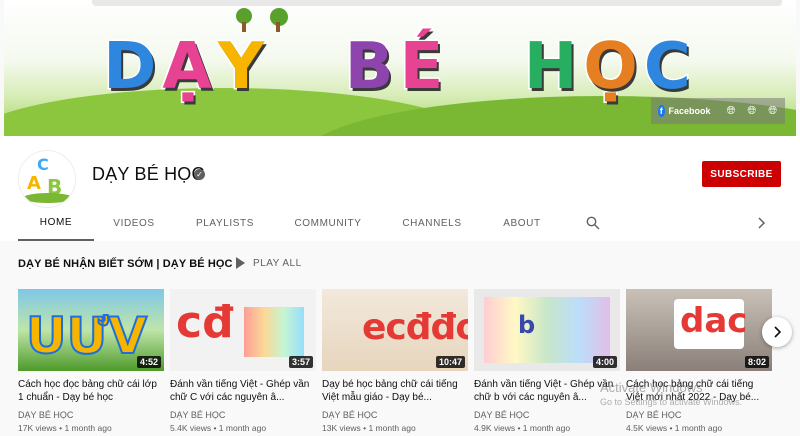  Describe the element at coordinates (522, 223) in the screenshot. I see `tab-about: ABOUT` at that location.